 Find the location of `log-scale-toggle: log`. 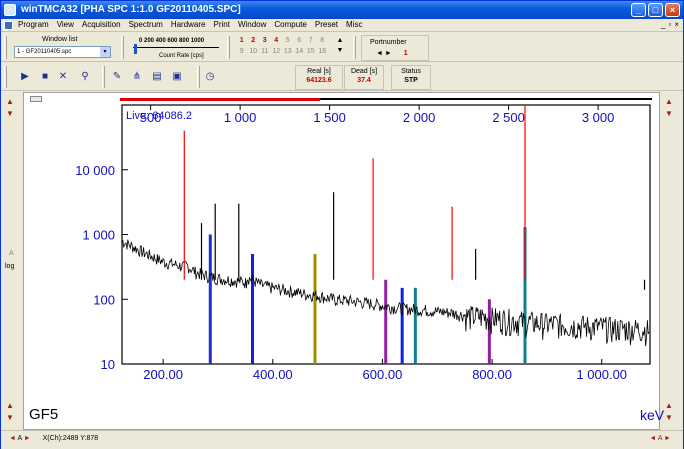

log-scale-toggle: log is located at coordinates (9, 266).